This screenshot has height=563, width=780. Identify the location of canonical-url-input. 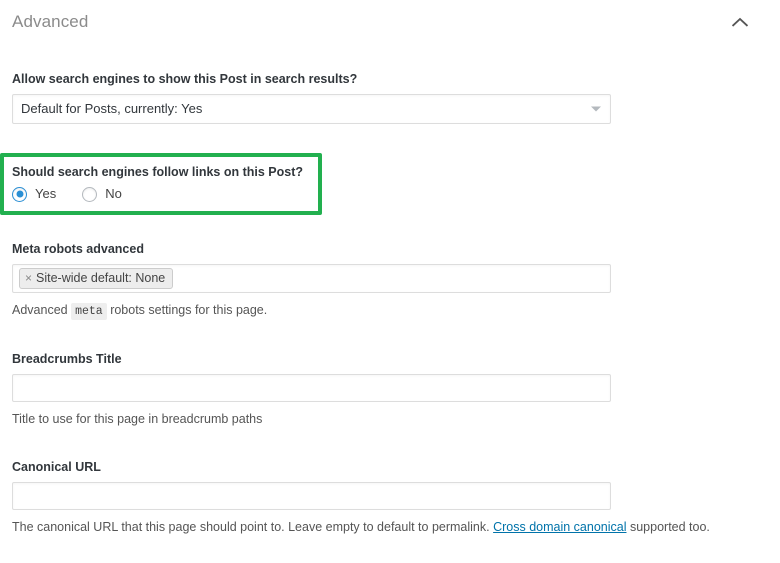
(311, 496).